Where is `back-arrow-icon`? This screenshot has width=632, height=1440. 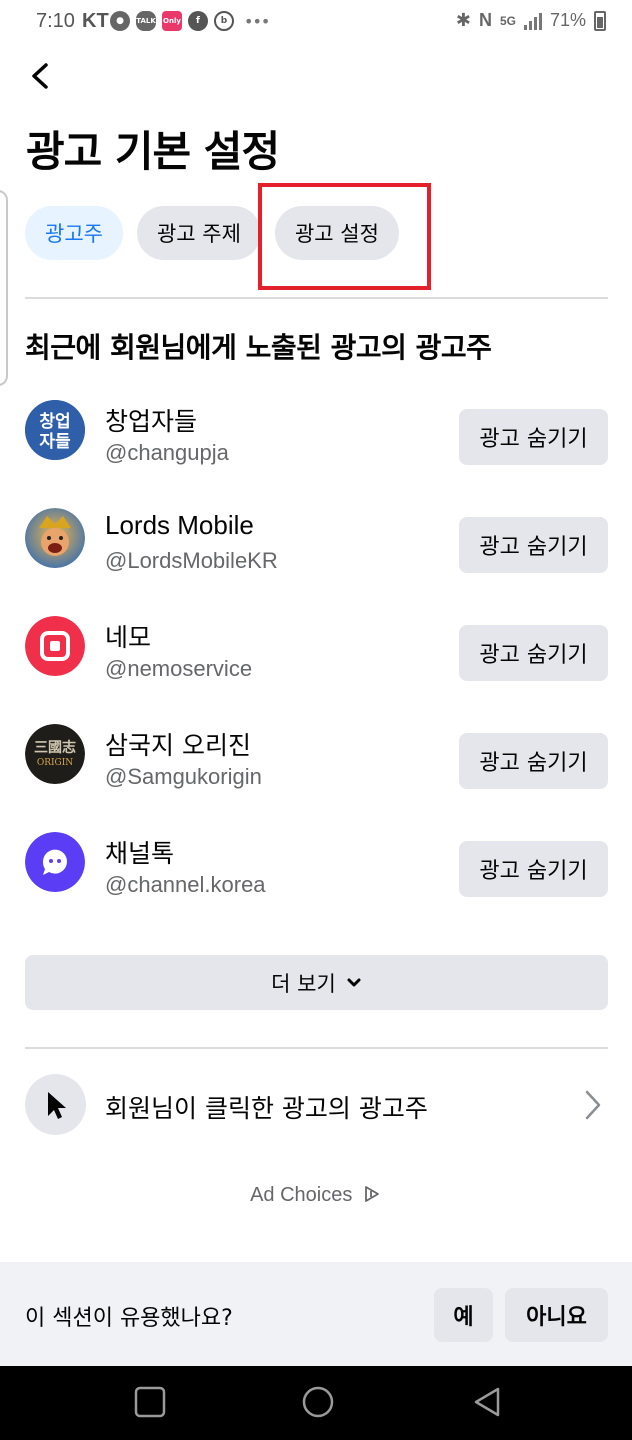
back-arrow-icon is located at coordinates (40, 76).